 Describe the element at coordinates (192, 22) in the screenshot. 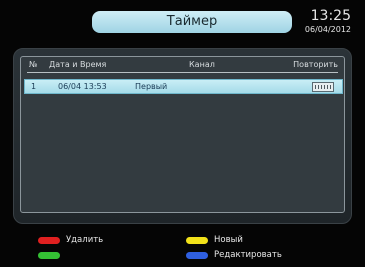

I see `page-title: Таймер` at that location.